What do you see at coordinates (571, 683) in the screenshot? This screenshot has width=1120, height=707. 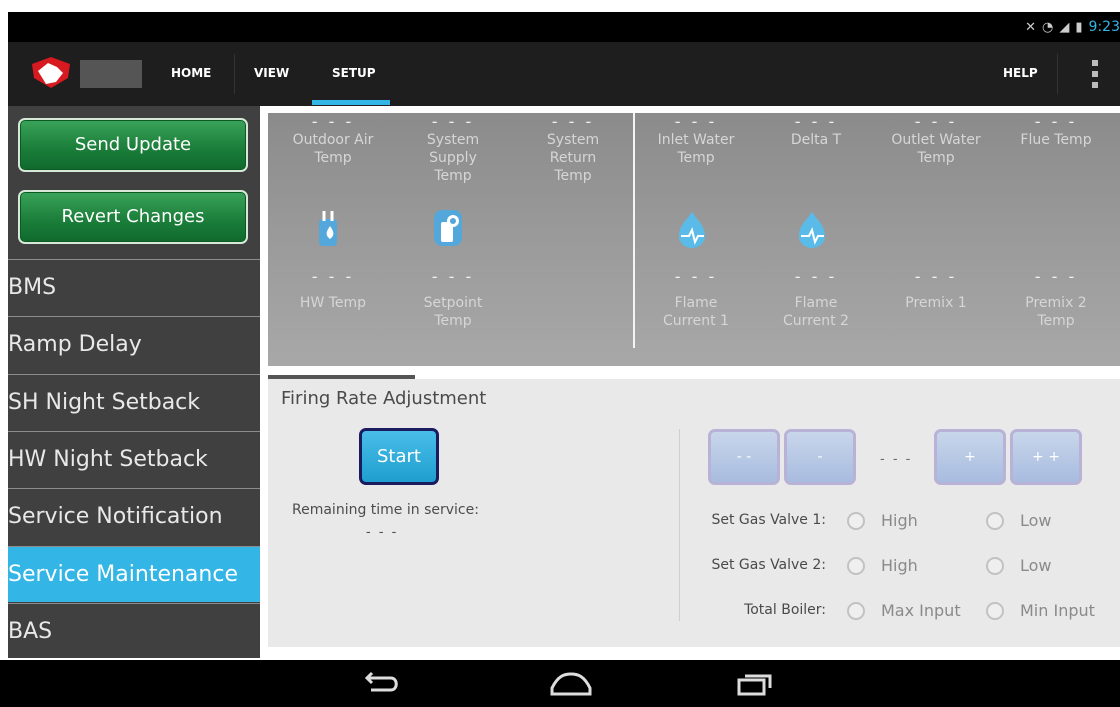 I see `home-icon` at bounding box center [571, 683].